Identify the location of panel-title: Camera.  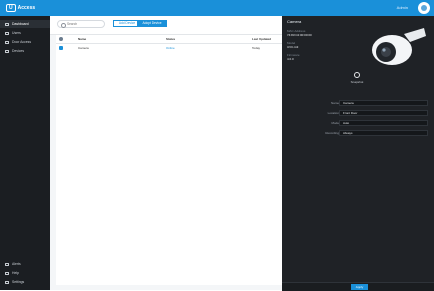
(294, 21).